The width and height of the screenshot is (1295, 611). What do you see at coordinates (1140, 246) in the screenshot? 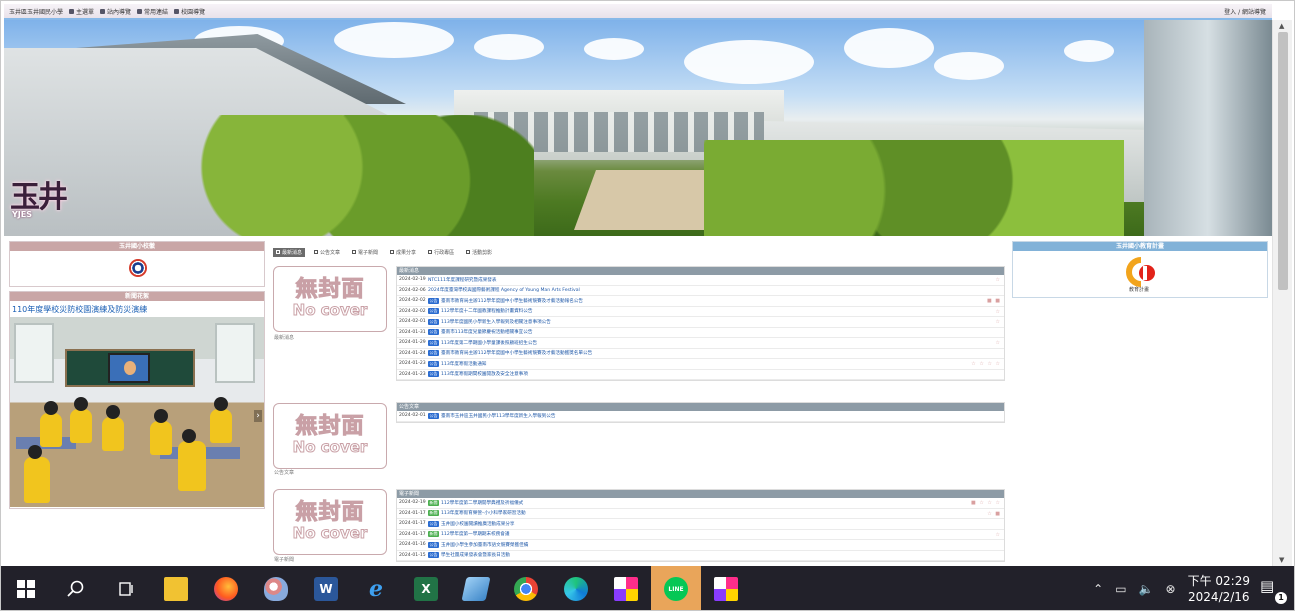
I see `panel-title: 玉井國小教育計畫` at bounding box center [1140, 246].